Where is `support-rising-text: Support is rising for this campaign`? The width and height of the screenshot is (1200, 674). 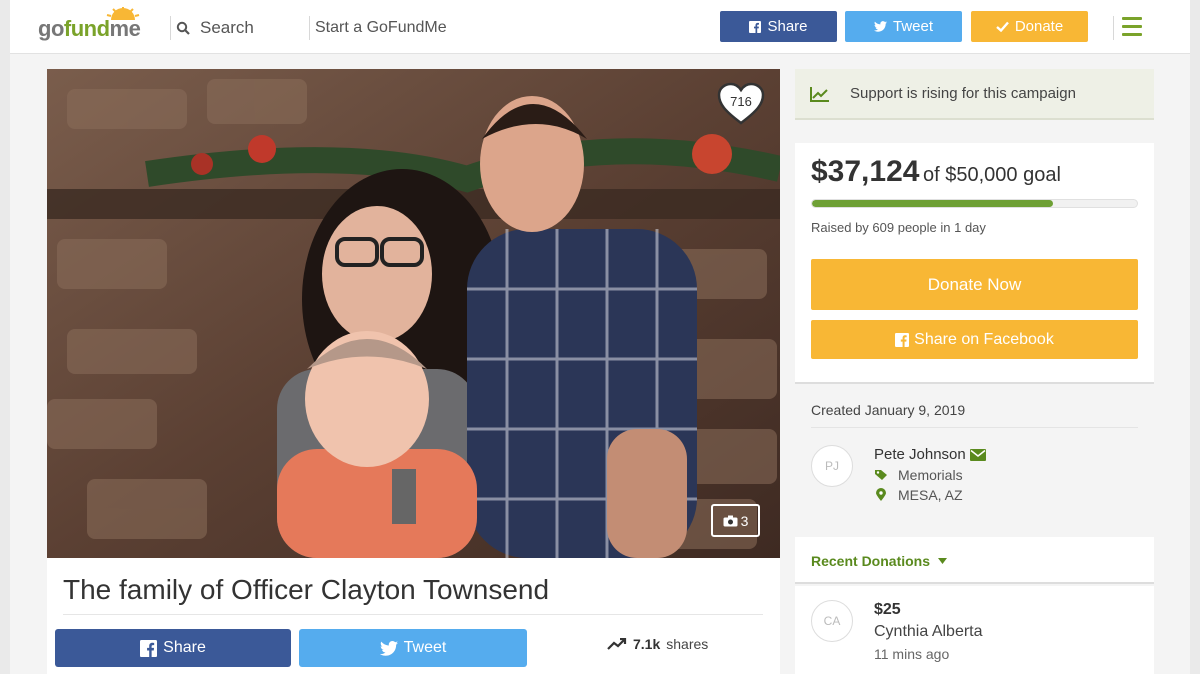
support-rising-text: Support is rising for this campaign is located at coordinates (963, 93).